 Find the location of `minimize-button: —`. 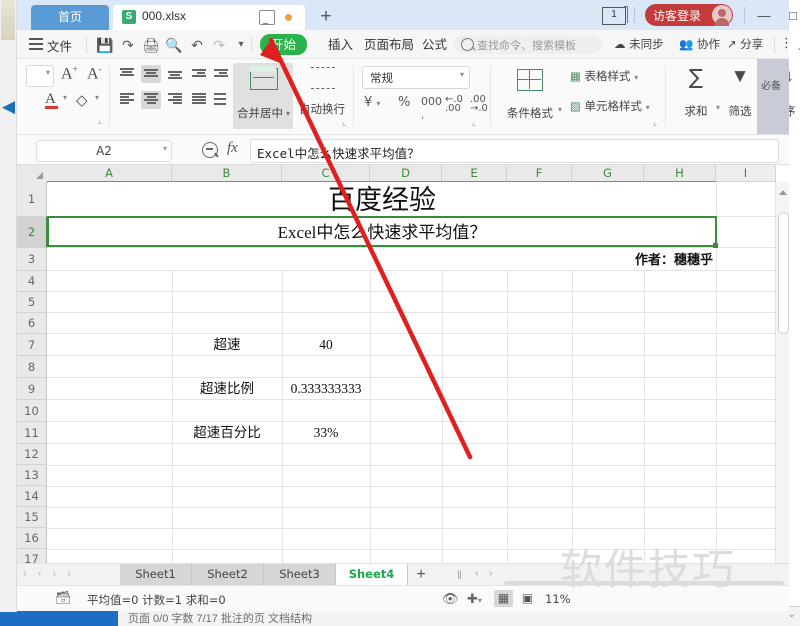

minimize-button: — is located at coordinates (764, 16).